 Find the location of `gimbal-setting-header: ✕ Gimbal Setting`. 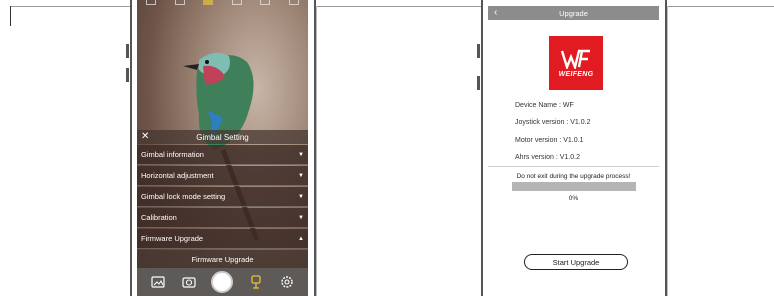

gimbal-setting-header: ✕ Gimbal Setting is located at coordinates (222, 137).